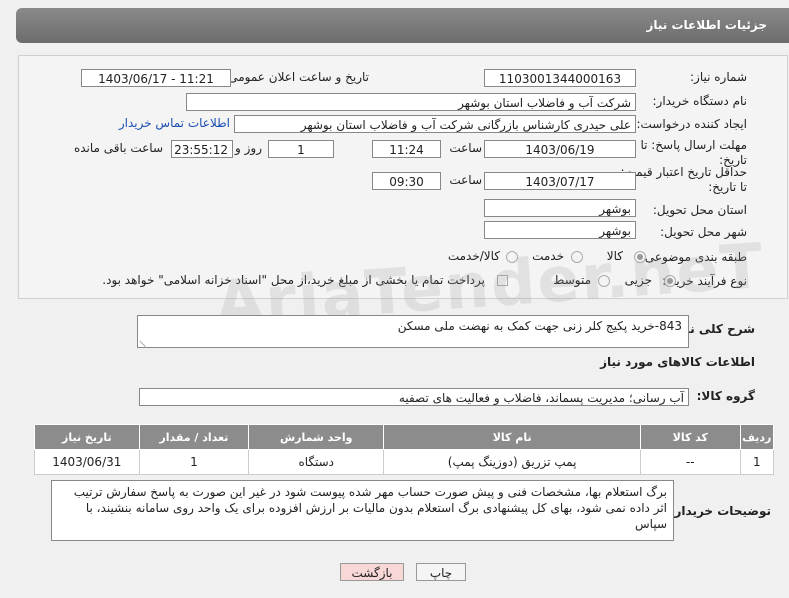 The image size is (789, 598). I want to click on page-header: جزئیات اطلاعات نیاز, so click(402, 25).